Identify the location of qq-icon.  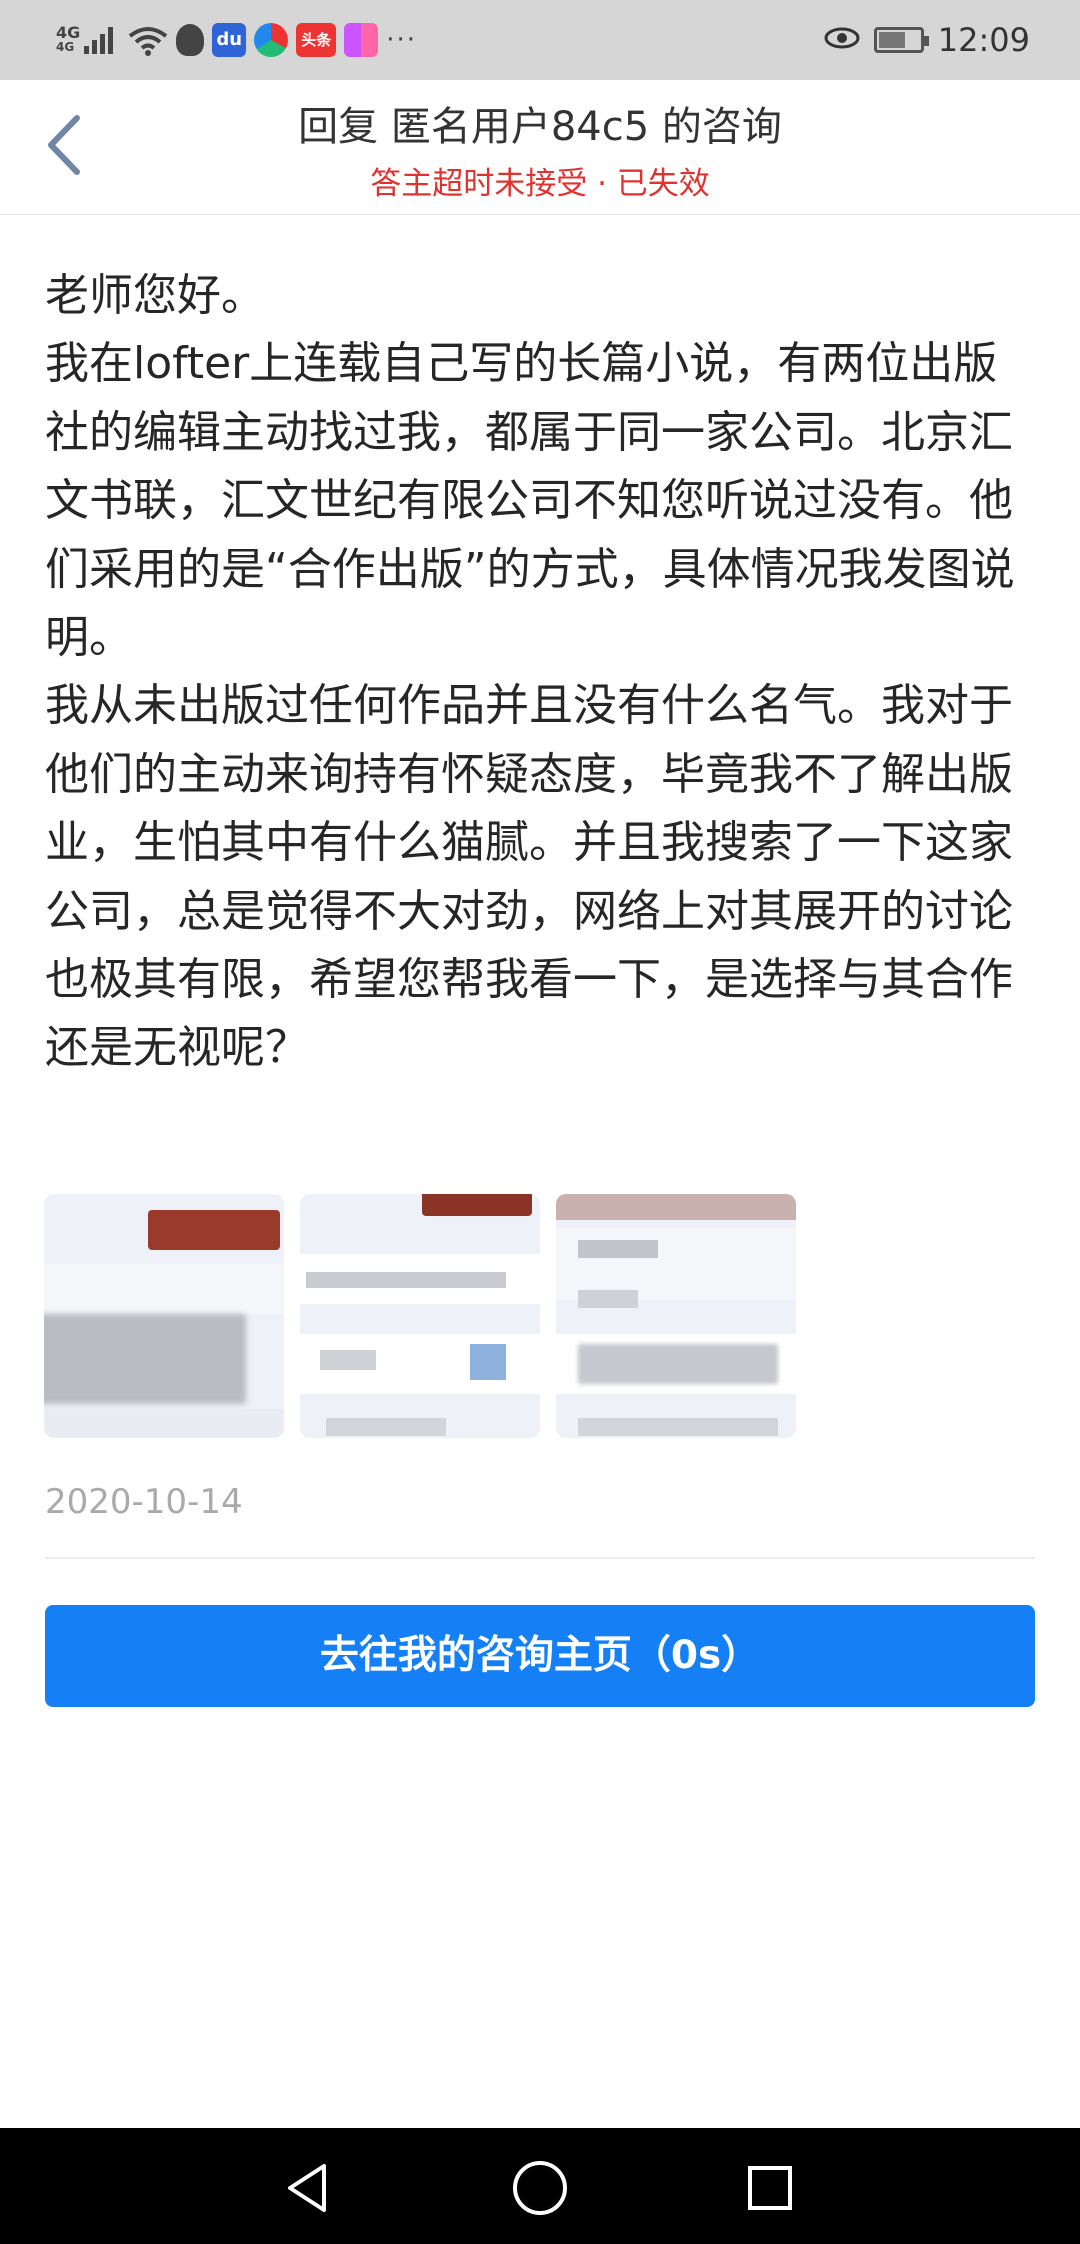
(190, 40).